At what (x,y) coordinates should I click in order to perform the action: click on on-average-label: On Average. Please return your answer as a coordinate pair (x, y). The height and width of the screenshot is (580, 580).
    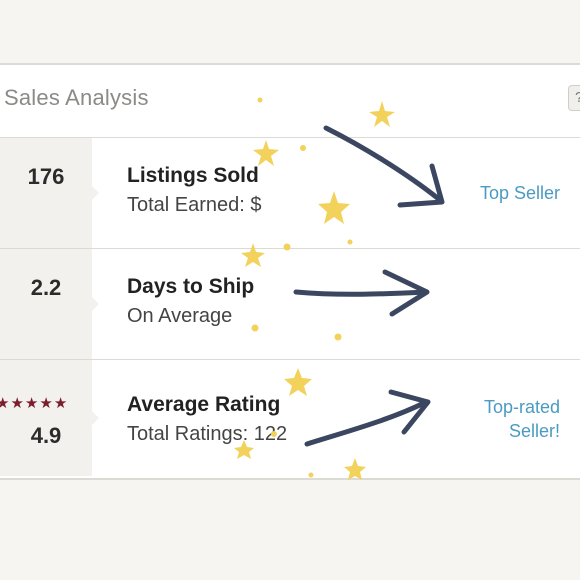
    Looking at the image, I should click on (180, 316).